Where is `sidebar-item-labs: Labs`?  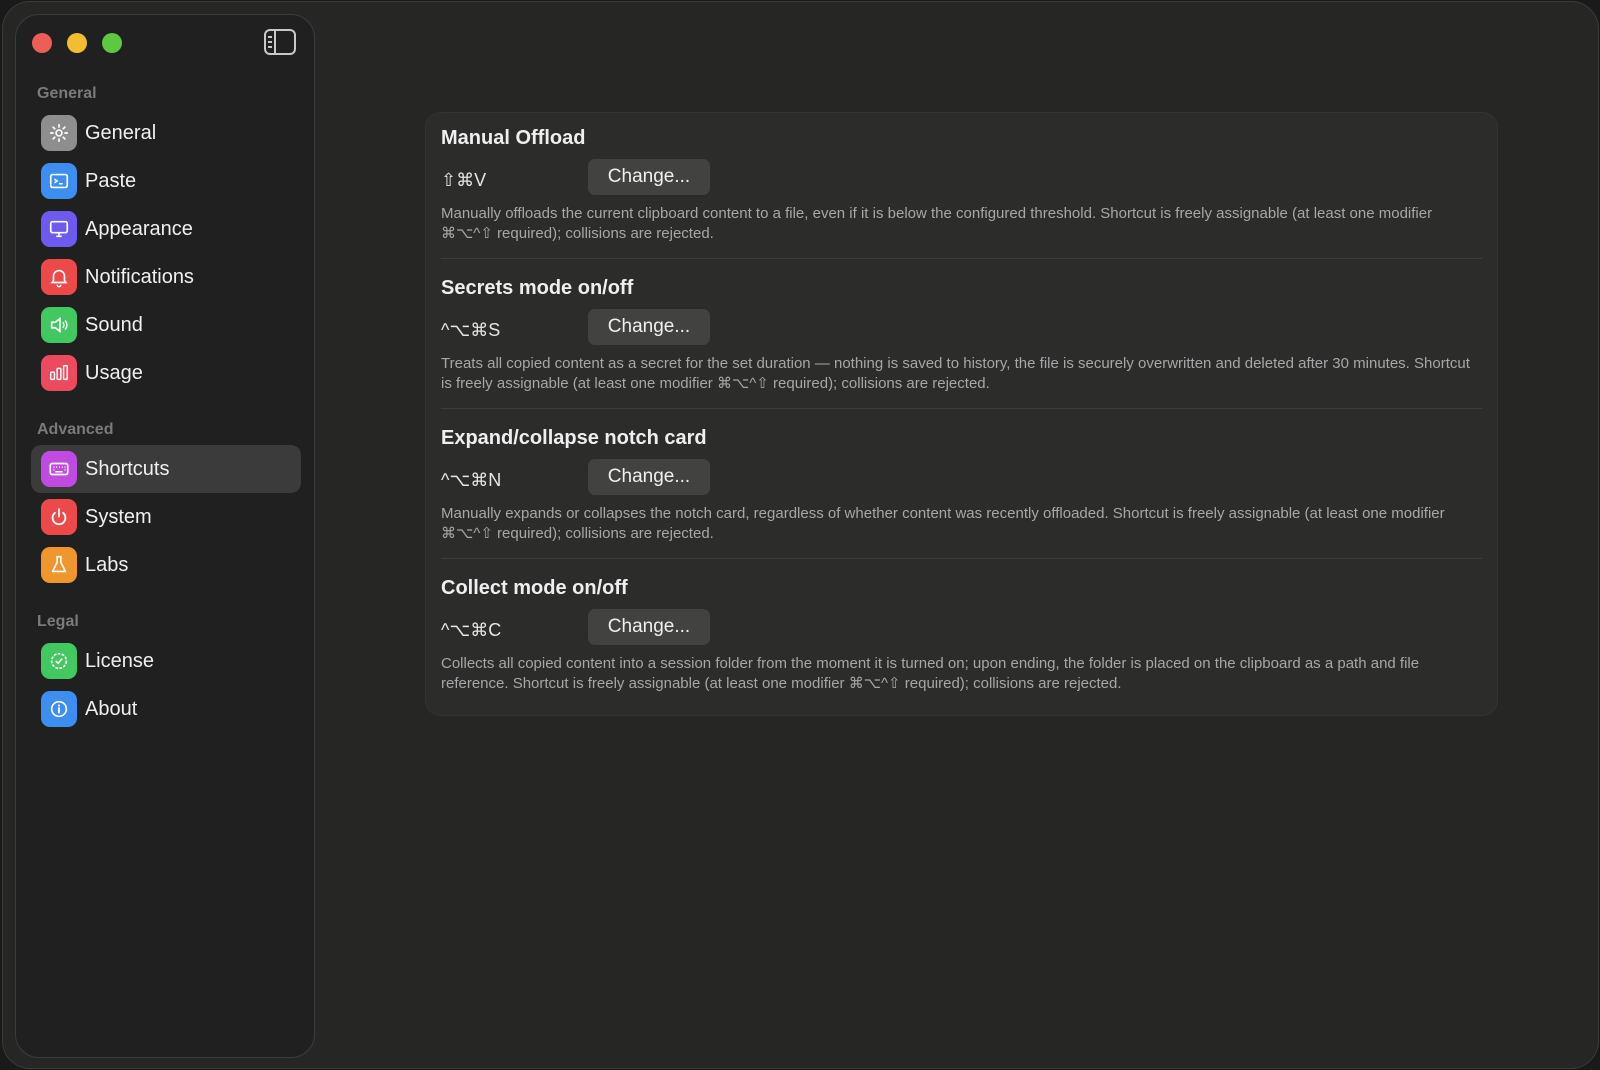 sidebar-item-labs: Labs is located at coordinates (166, 565).